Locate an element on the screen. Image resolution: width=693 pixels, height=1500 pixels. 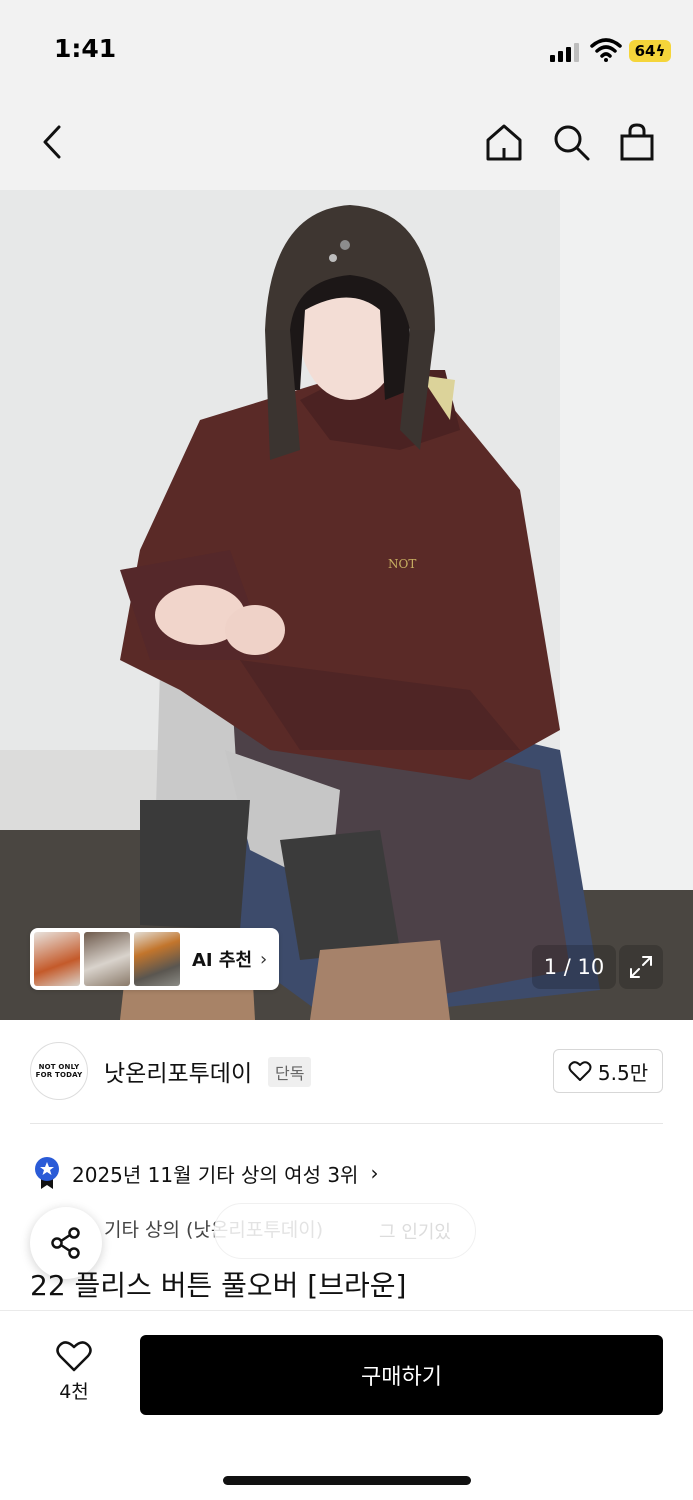
image-counter: 1 / 10 is located at coordinates (574, 967).